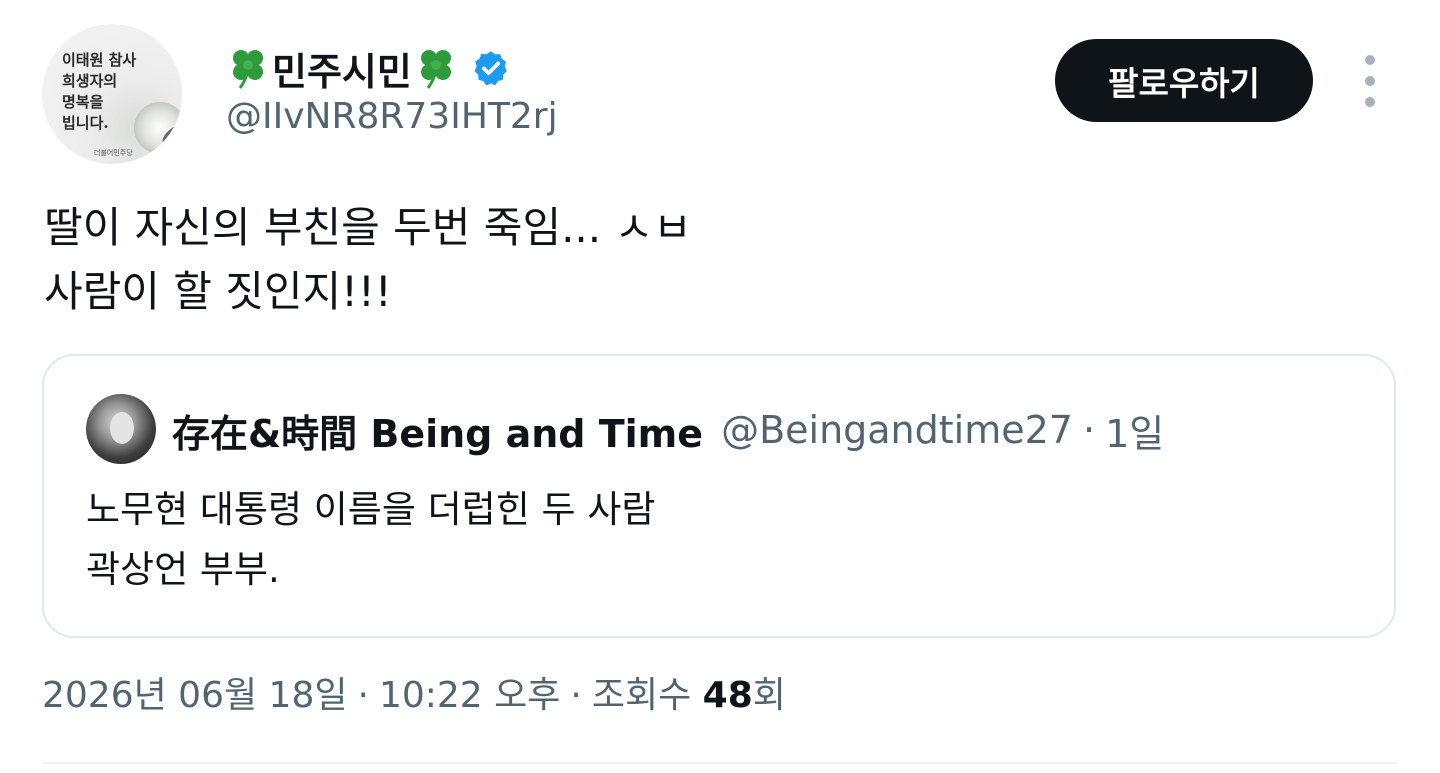  I want to click on avatar-text-line: 이태원 참사, so click(99, 60).